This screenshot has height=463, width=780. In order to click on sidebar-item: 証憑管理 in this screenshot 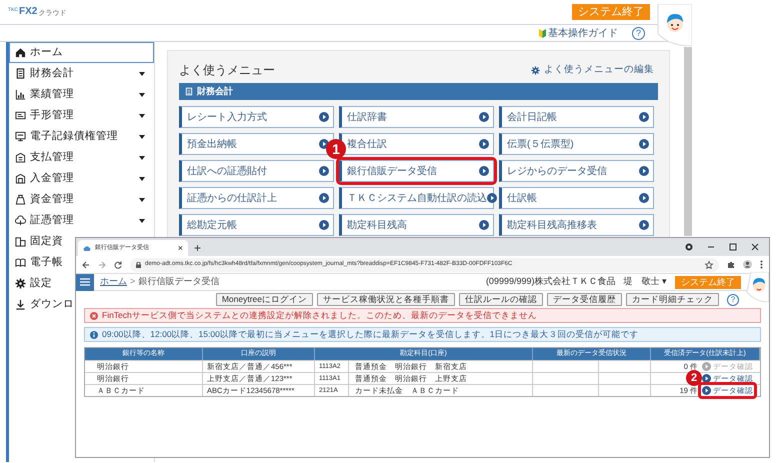, I will do `click(81, 220)`.